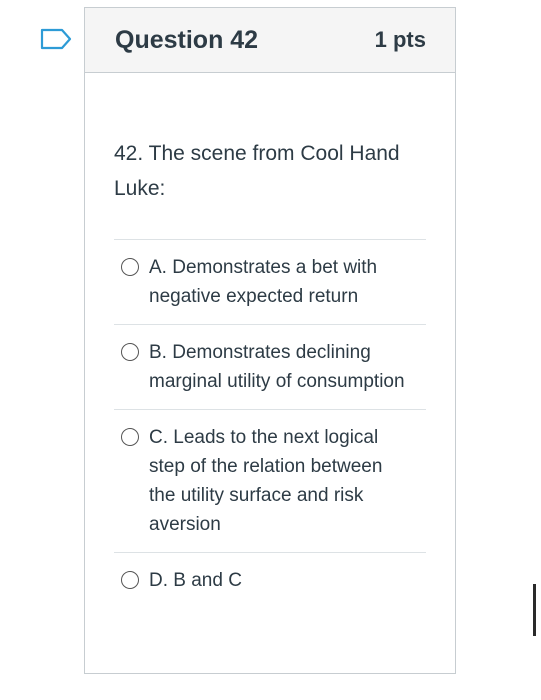  What do you see at coordinates (534, 610) in the screenshot?
I see `text-cursor-icon` at bounding box center [534, 610].